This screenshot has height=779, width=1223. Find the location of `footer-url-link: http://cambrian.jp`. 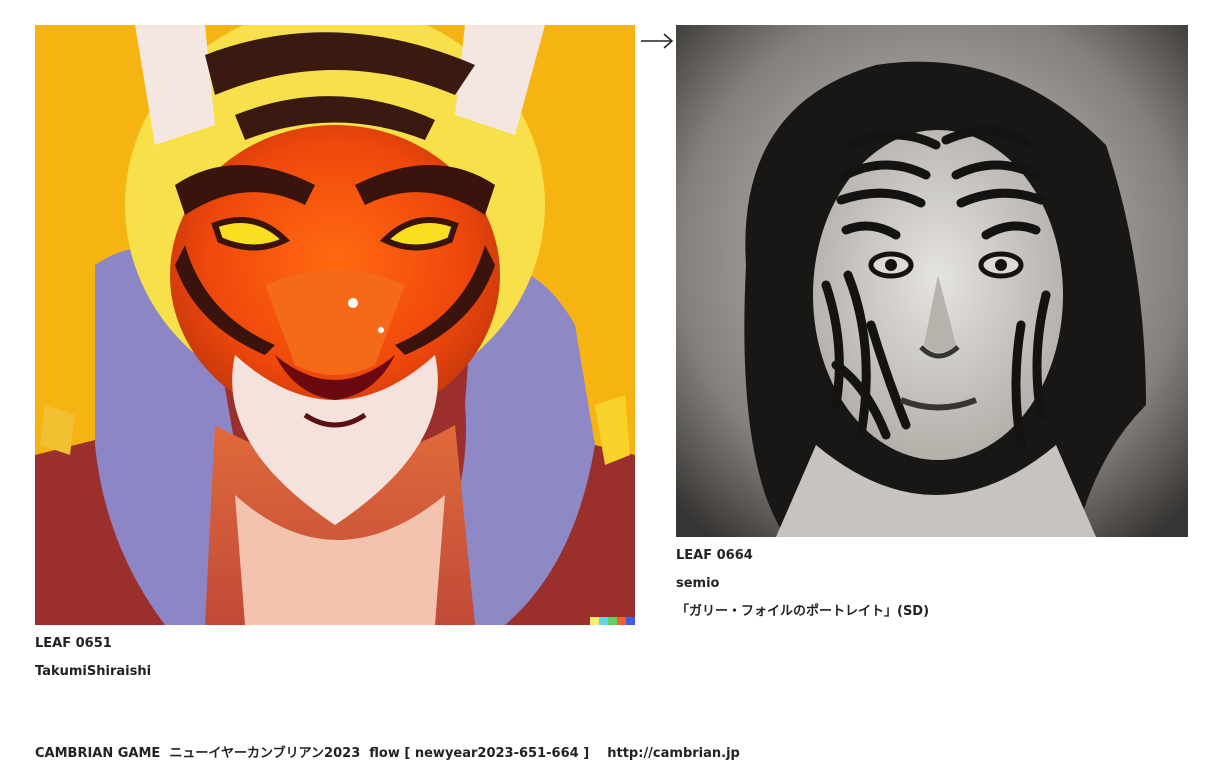

footer-url-link: http://cambrian.jp is located at coordinates (673, 753).